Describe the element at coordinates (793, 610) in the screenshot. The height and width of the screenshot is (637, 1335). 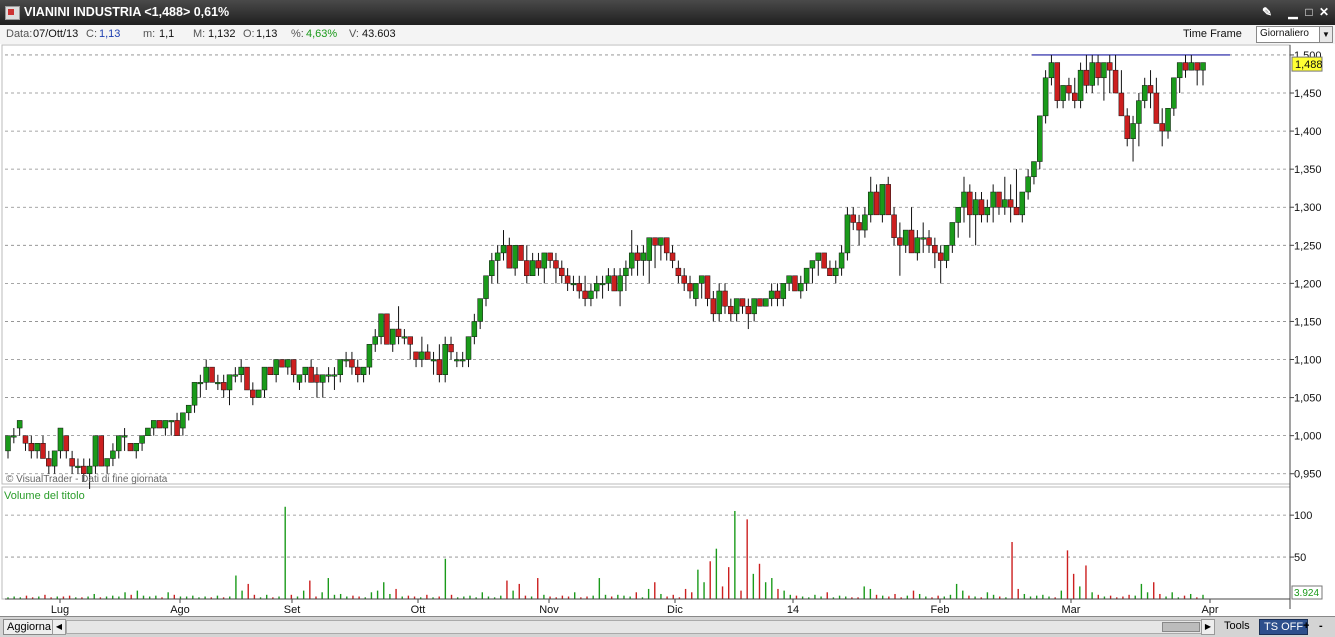
I see `x-tick-label: 14` at that location.